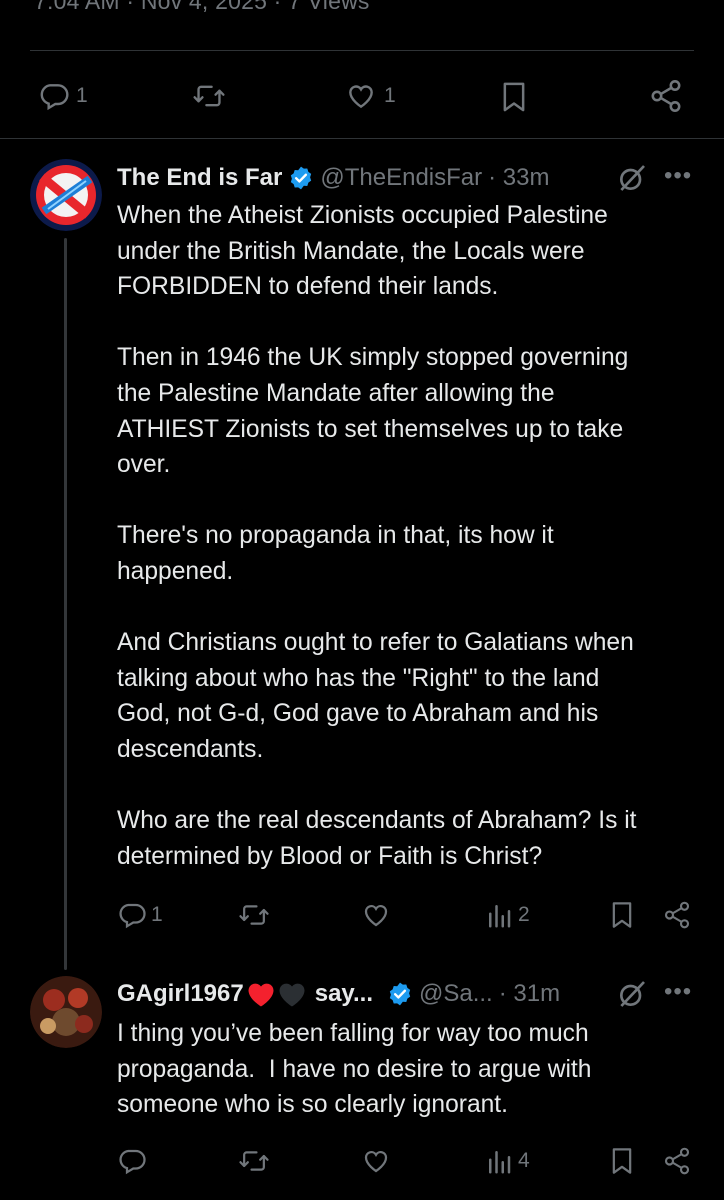 This screenshot has height=1200, width=724. I want to click on tweet-action-bar: 4, so click(362, 1164).